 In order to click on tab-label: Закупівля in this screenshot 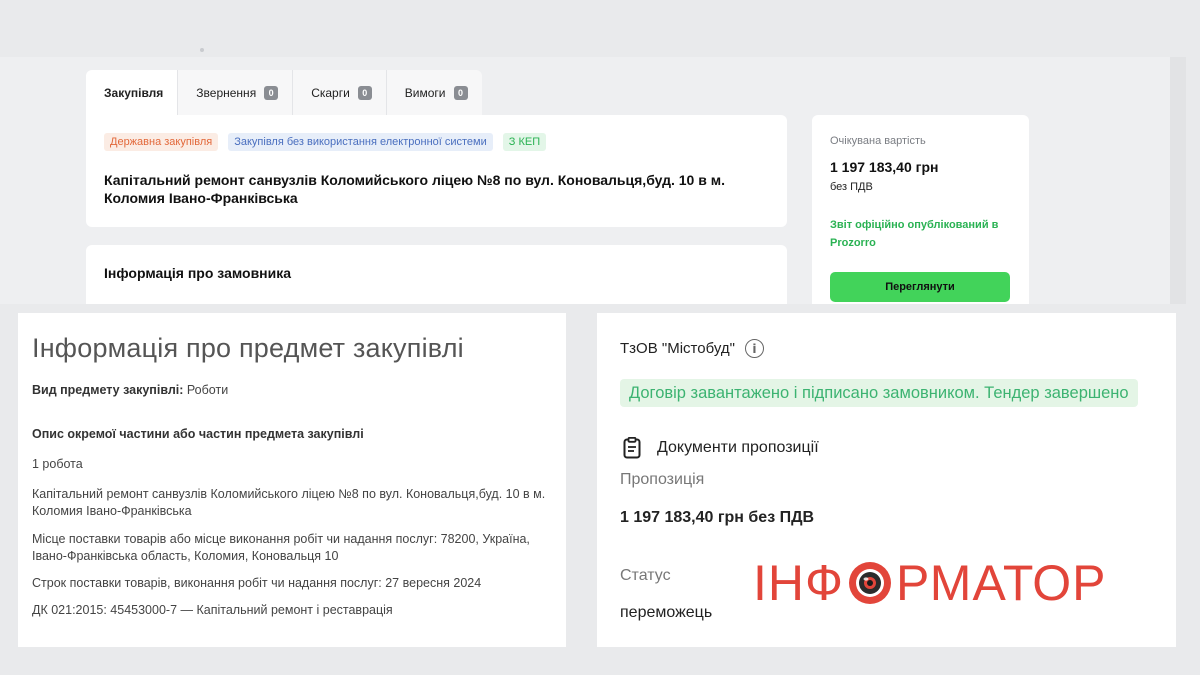, I will do `click(134, 93)`.